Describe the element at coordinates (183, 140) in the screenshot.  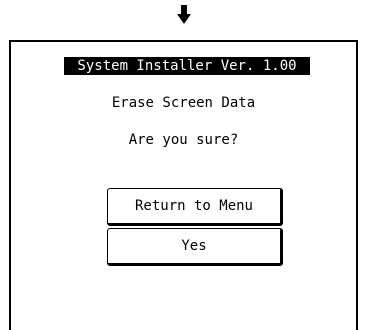
I see `confirm-question: Are you sure?` at that location.